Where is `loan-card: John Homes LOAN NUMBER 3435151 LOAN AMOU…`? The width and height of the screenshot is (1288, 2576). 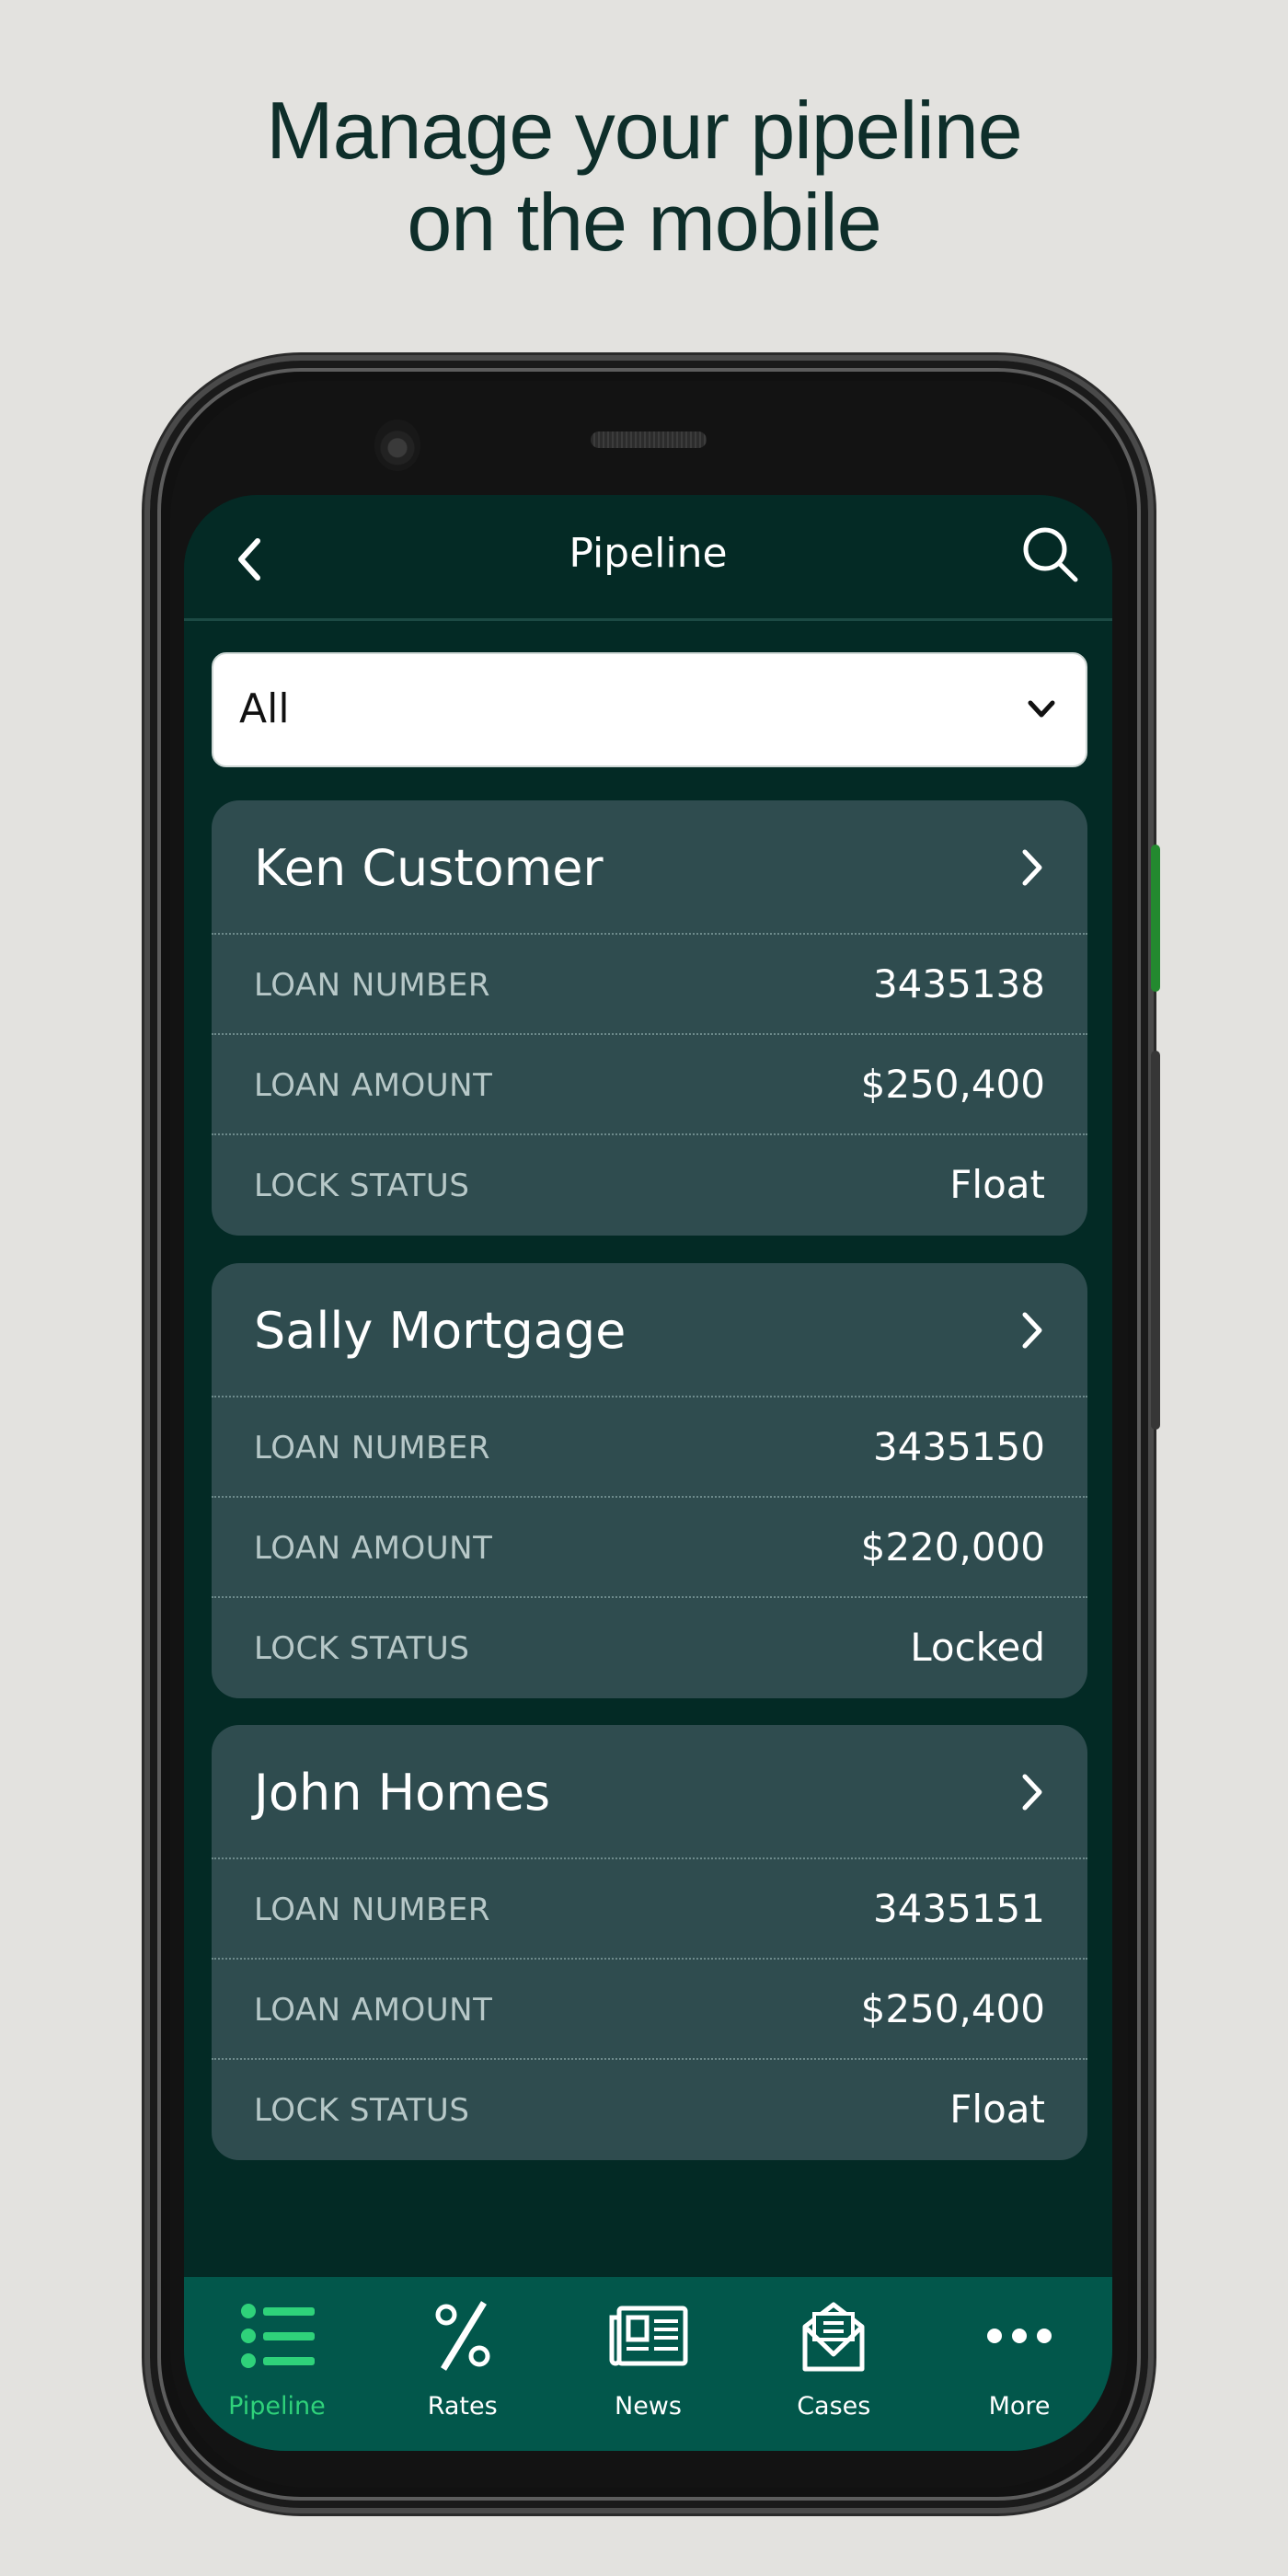
loan-card: John Homes LOAN NUMBER 3435151 LOAN AMOU… is located at coordinates (649, 1942).